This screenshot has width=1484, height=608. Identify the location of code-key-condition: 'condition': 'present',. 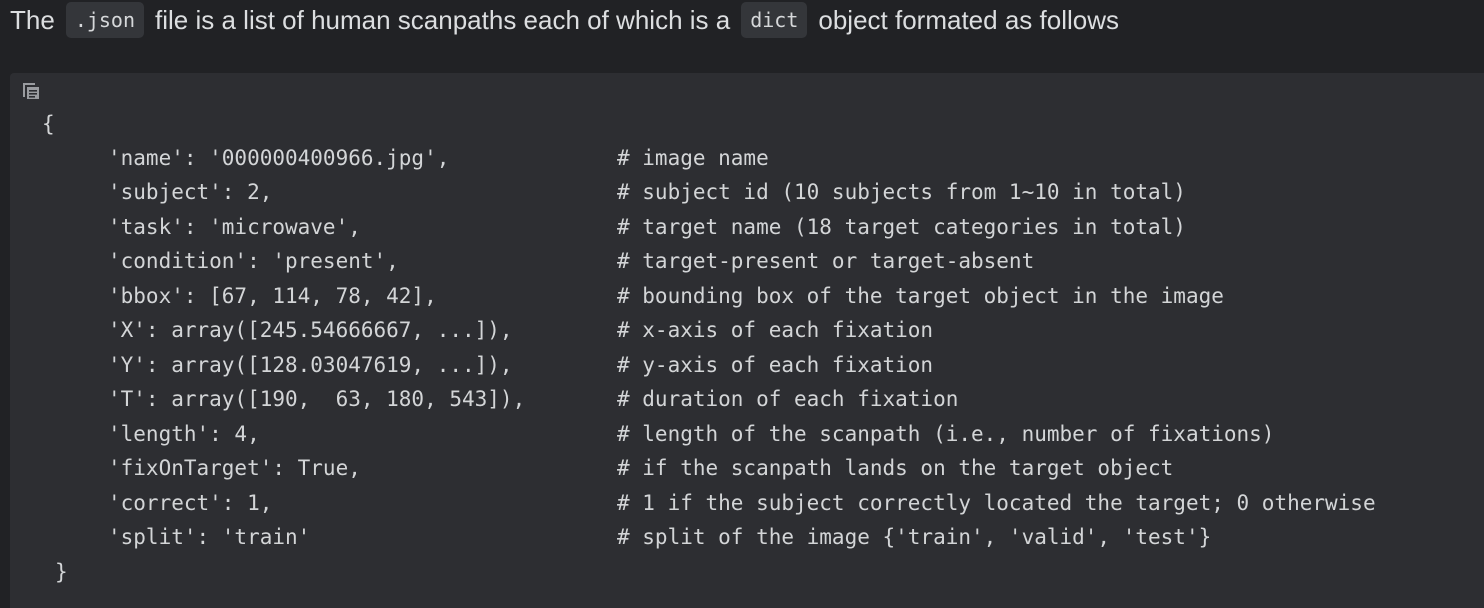
(253, 261).